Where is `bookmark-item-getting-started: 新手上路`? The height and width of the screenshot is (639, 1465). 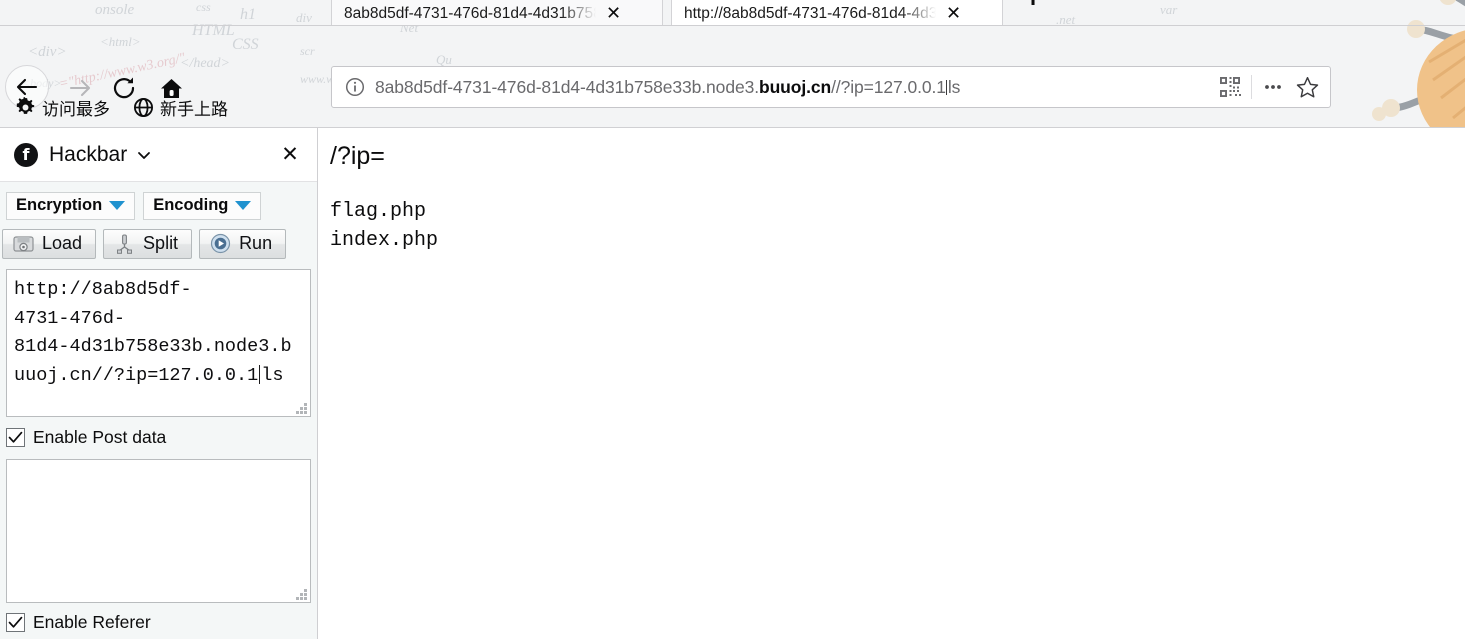
bookmark-item-getting-started: 新手上路 is located at coordinates (180, 107).